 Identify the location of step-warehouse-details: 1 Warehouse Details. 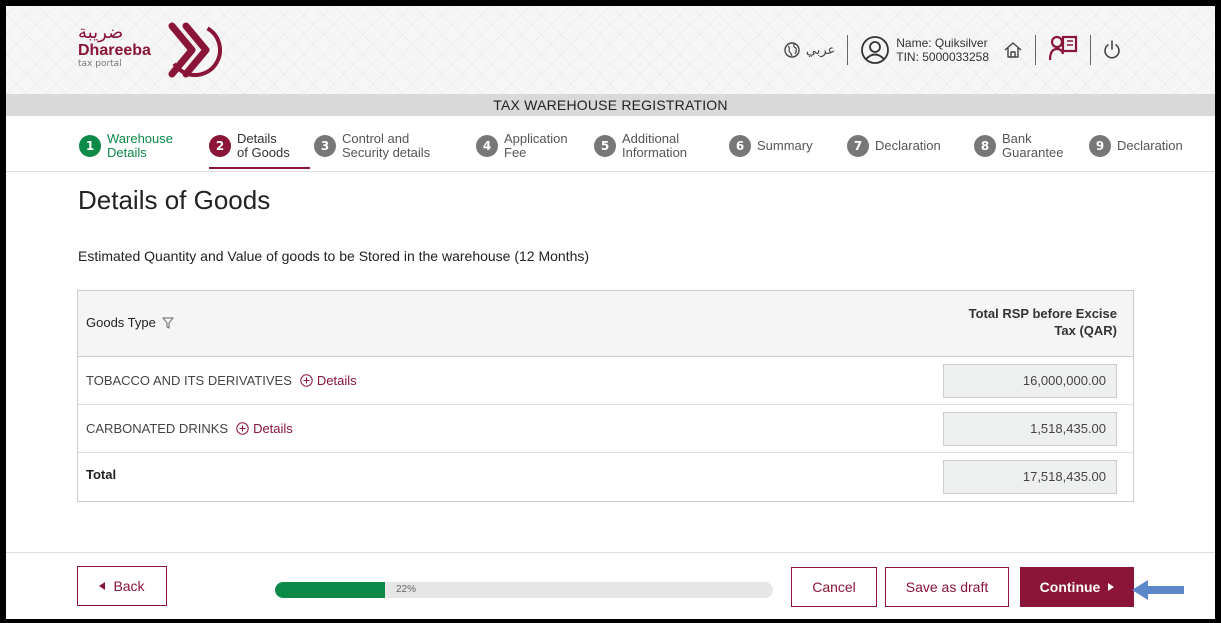
(126, 146).